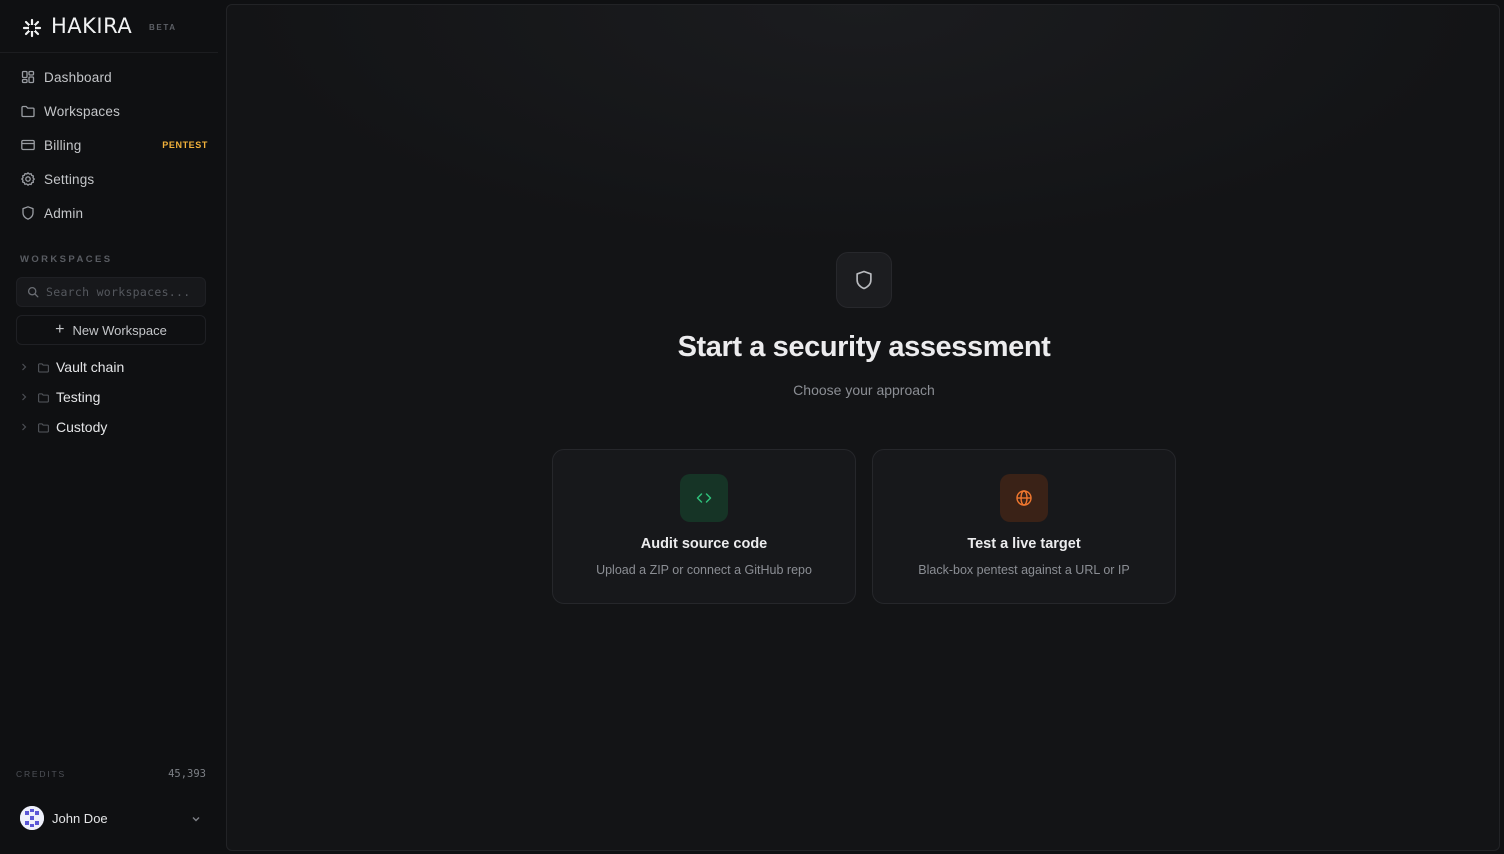 The width and height of the screenshot is (1504, 854). Describe the element at coordinates (28, 77) in the screenshot. I see `grid-icon` at that location.